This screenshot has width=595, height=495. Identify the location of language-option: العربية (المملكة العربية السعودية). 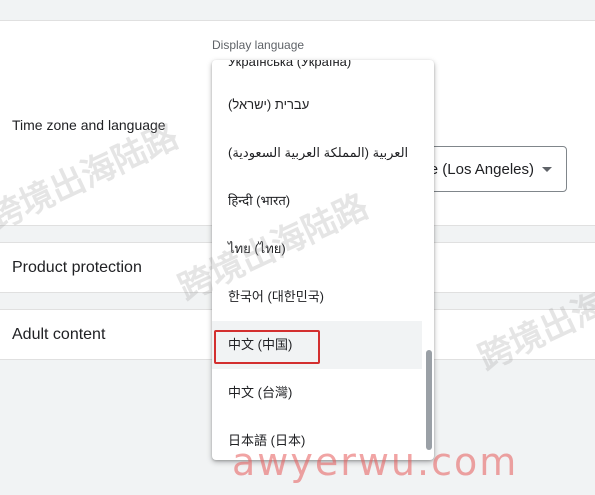
(317, 153).